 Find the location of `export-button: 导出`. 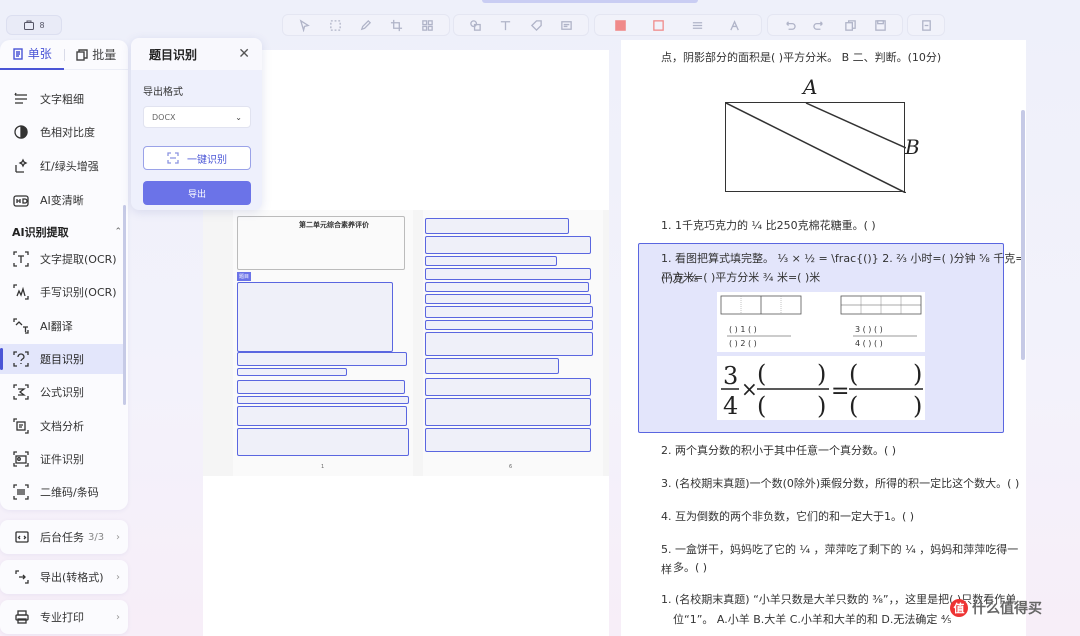

export-button: 导出 is located at coordinates (197, 193).